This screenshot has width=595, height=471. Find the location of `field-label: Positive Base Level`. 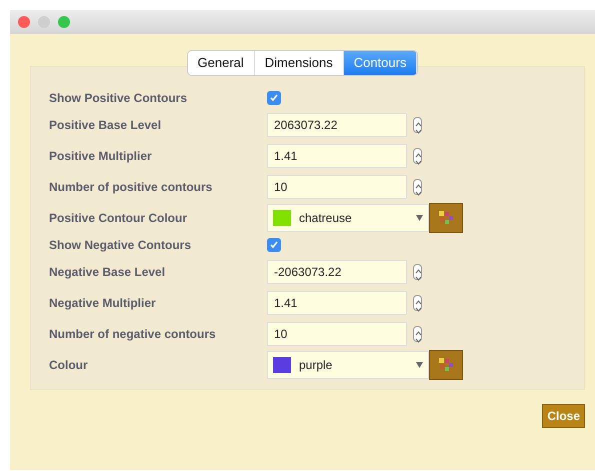

field-label: Positive Base Level is located at coordinates (105, 125).